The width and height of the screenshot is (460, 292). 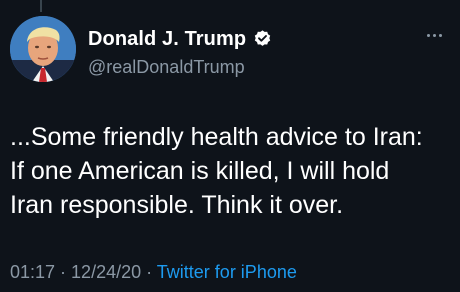 I want to click on avatar-image, so click(x=43, y=49).